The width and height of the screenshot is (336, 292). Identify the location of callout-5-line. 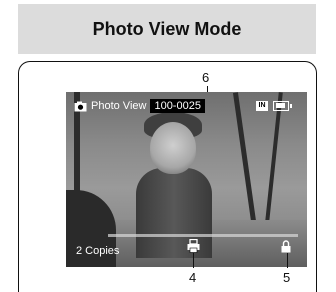
(288, 260).